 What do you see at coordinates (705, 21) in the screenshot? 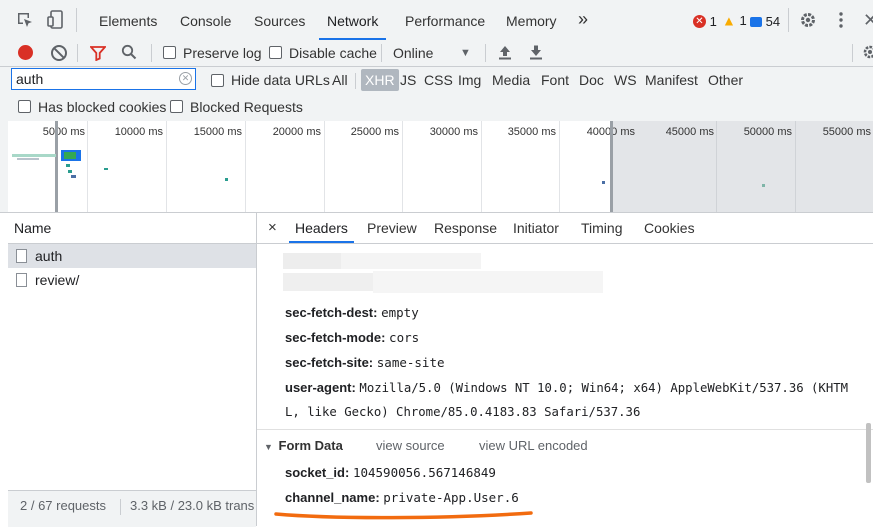
I see `error-counter: ✕ 1` at bounding box center [705, 21].